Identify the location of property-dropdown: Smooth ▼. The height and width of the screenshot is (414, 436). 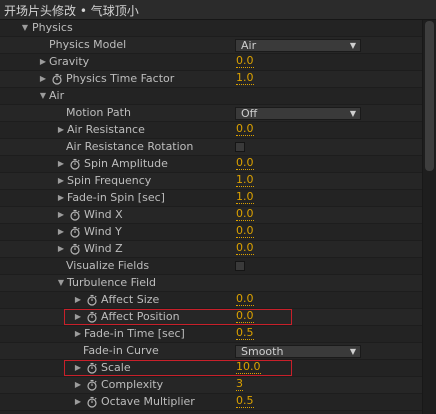
(298, 351).